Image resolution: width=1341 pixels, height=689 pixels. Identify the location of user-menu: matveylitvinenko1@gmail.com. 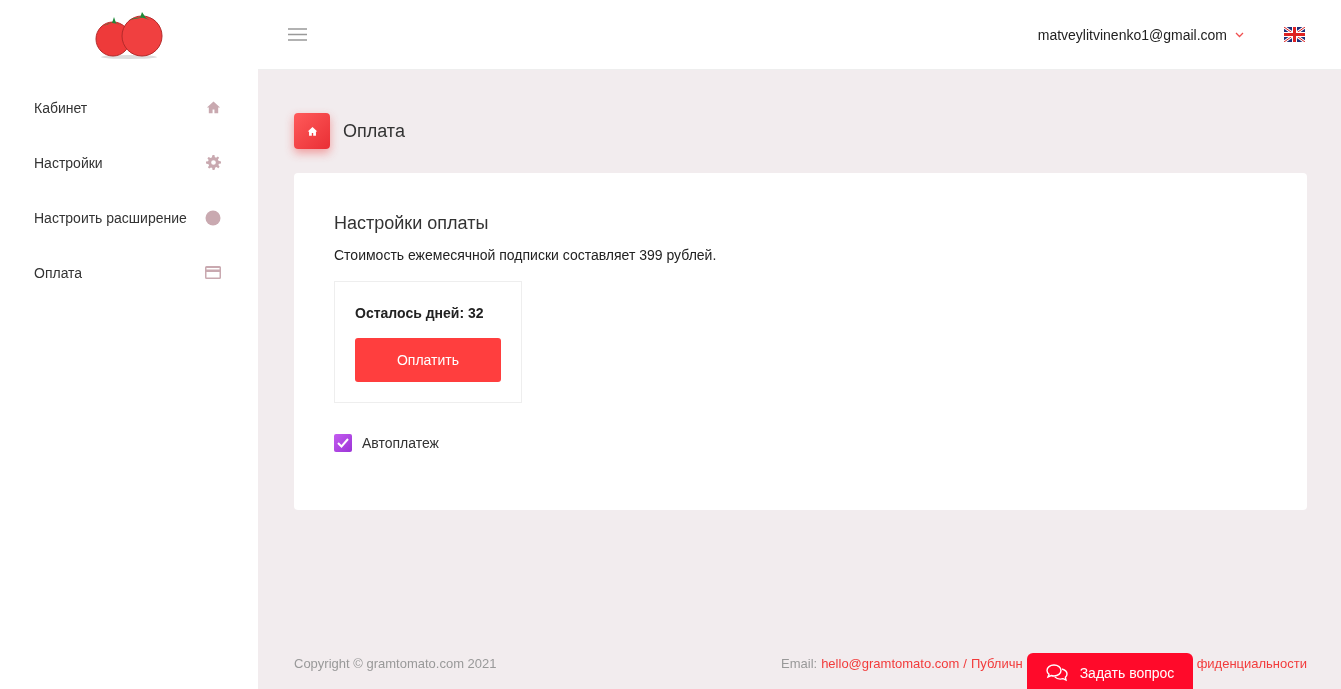
(1140, 34).